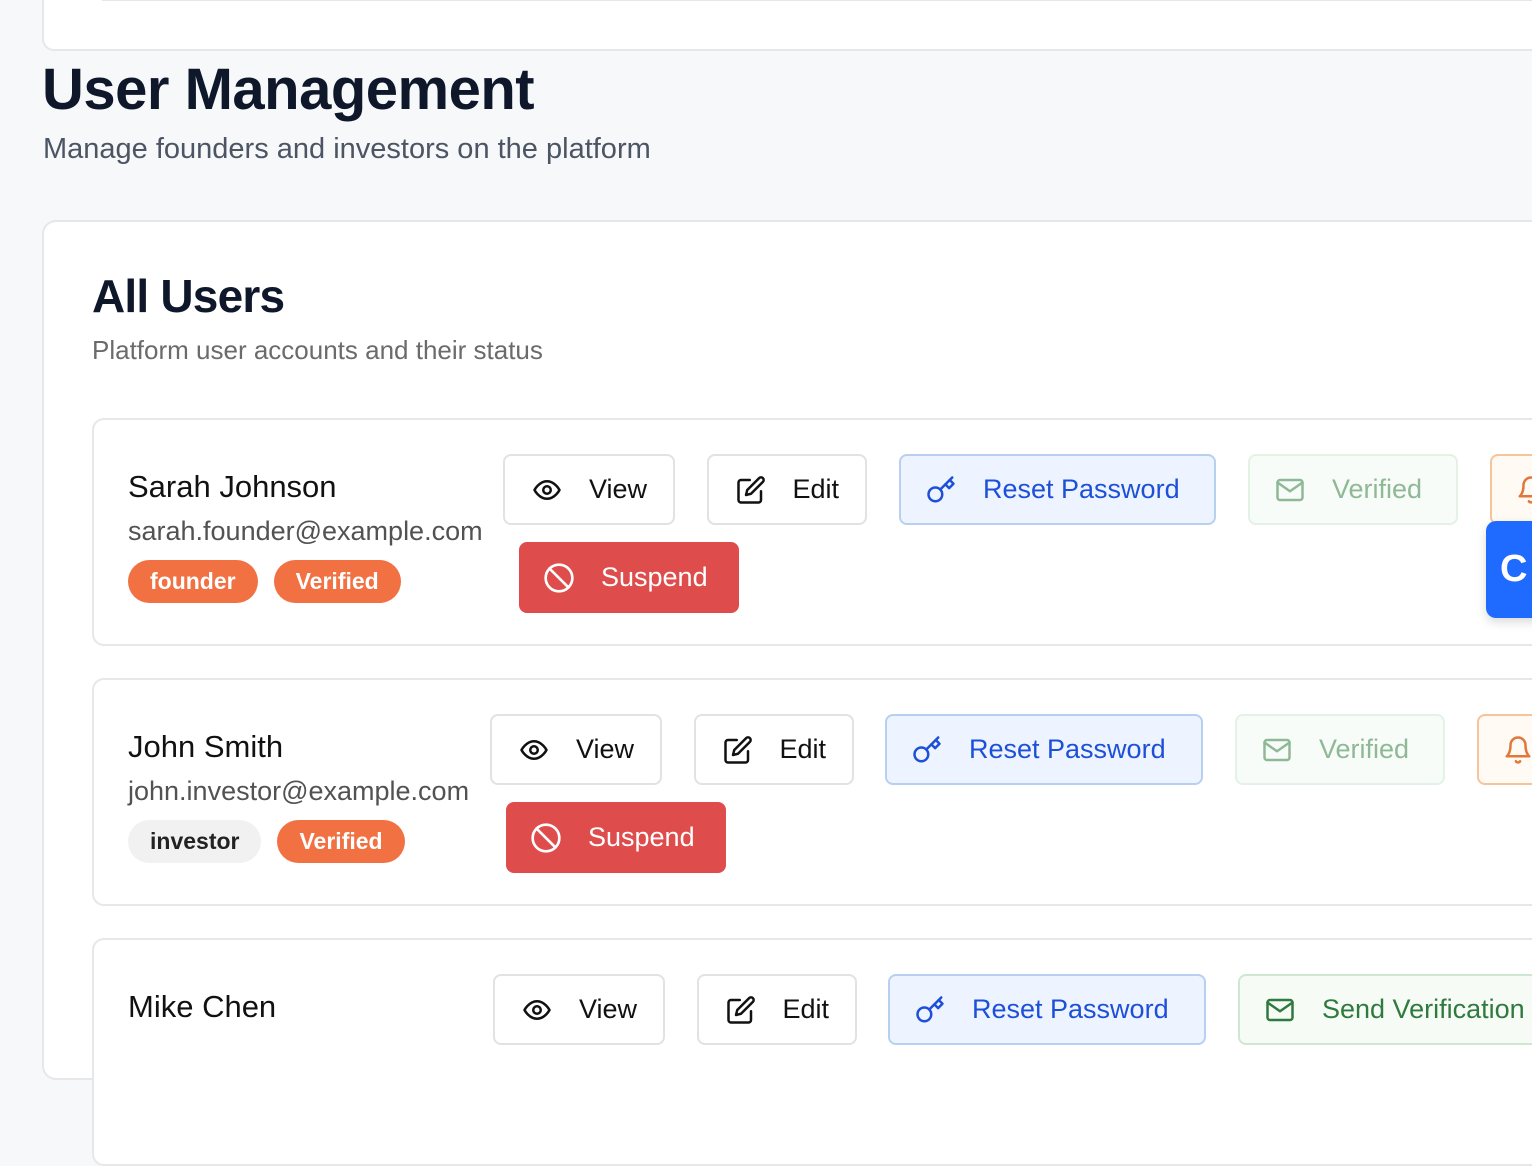 This screenshot has width=1532, height=1166. I want to click on chat-widget-label: C, so click(1514, 569).